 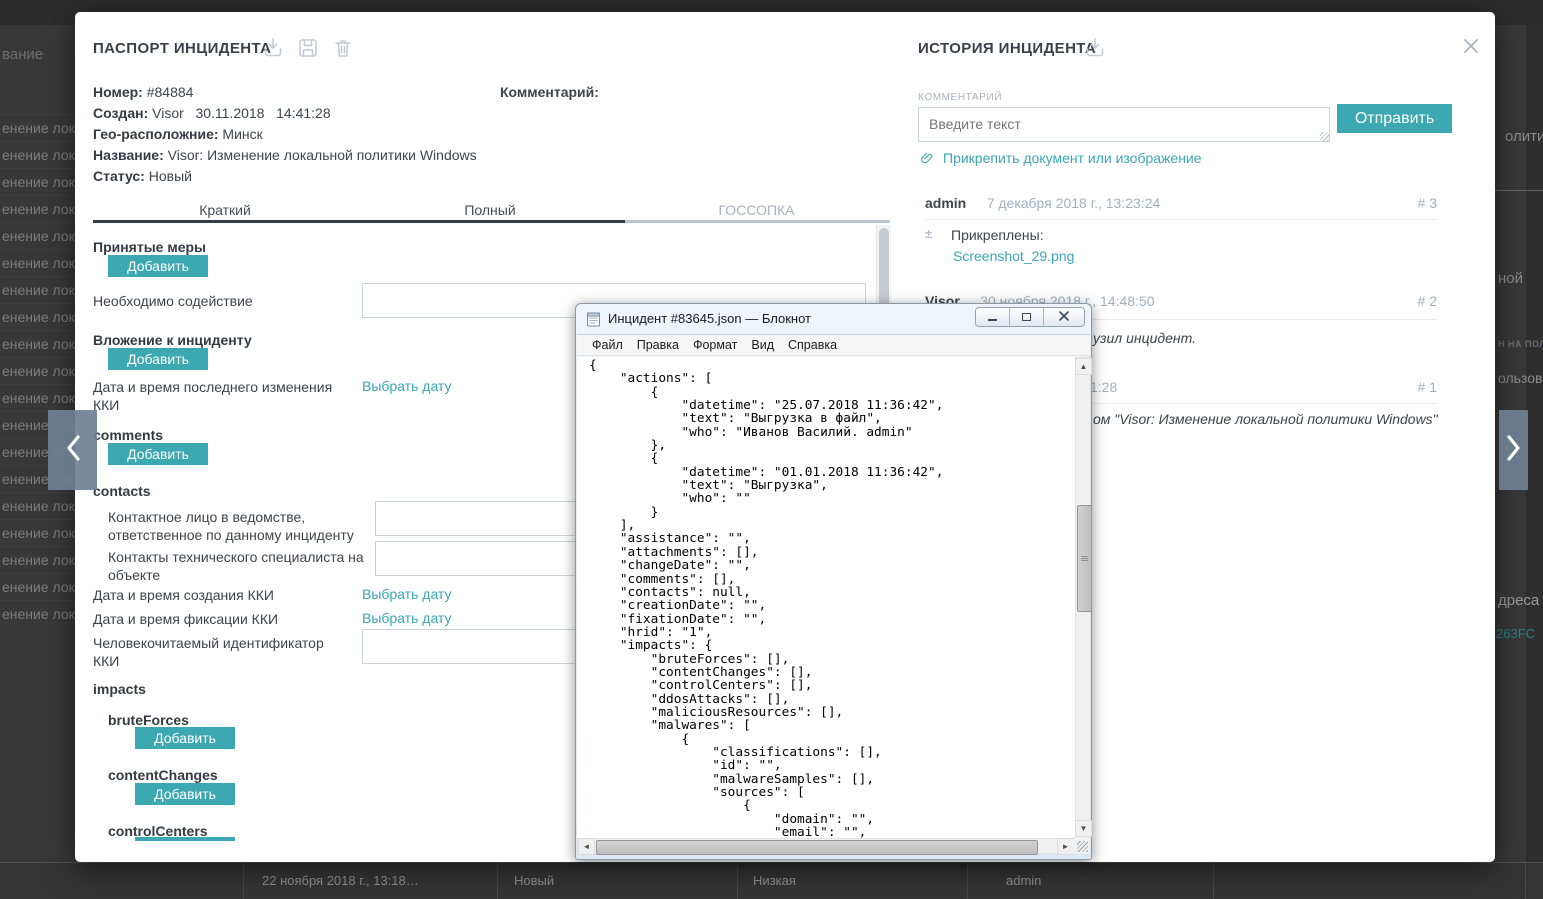 What do you see at coordinates (119, 176) in the screenshot?
I see `field-label: Статус:` at bounding box center [119, 176].